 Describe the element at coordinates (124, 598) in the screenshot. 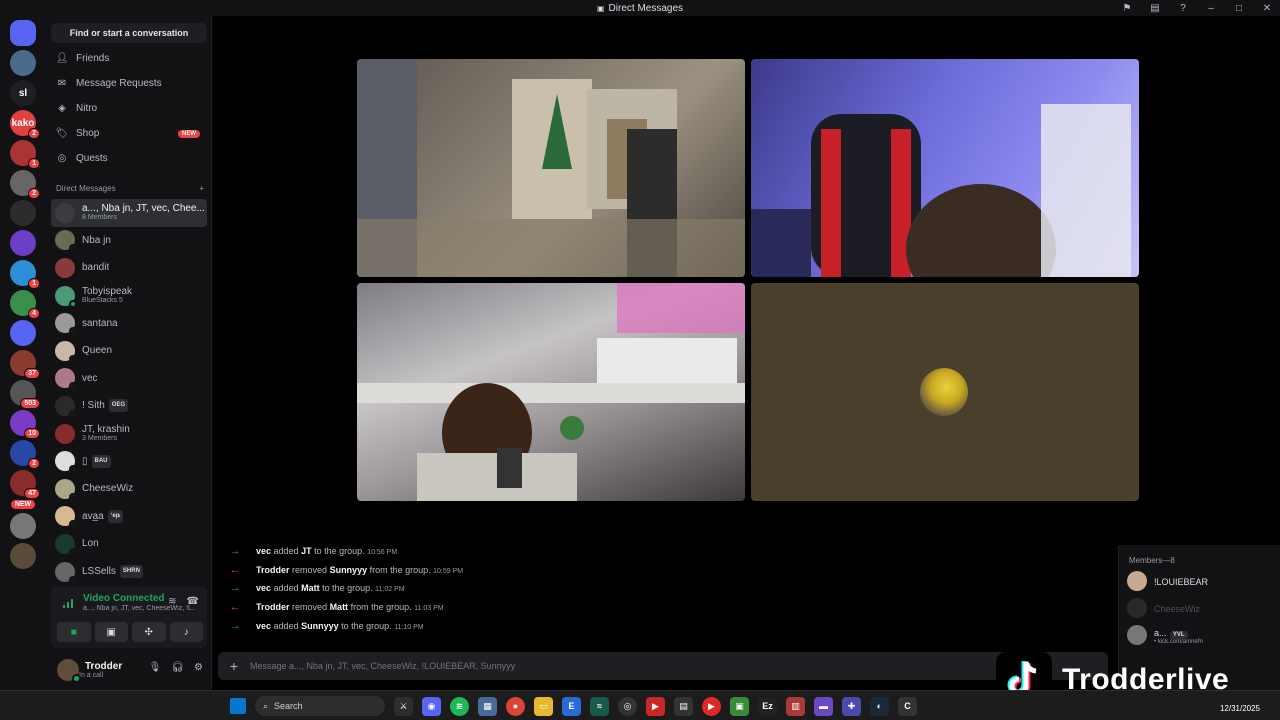

I see `voice-status: Video Connected` at that location.